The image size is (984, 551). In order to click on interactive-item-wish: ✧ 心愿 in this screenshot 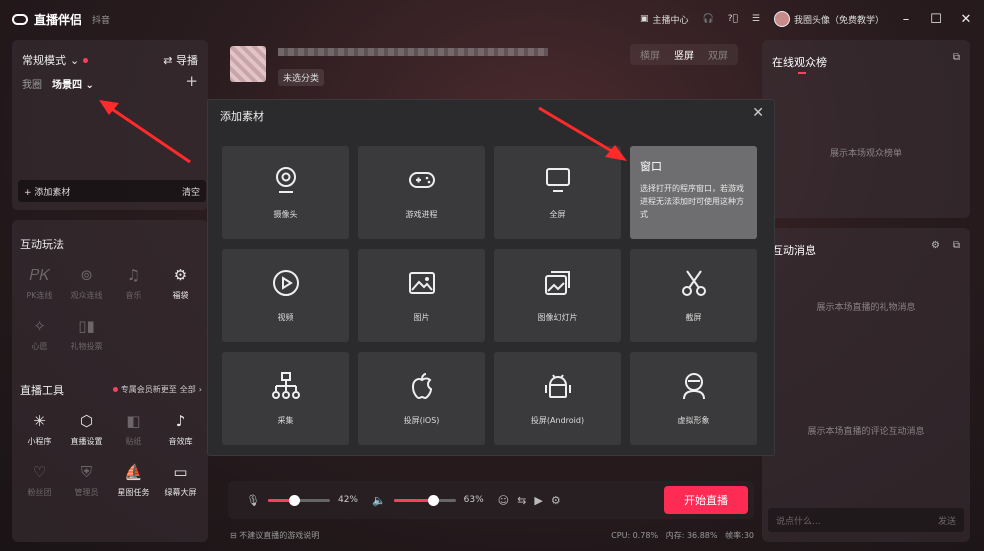, I will do `click(39, 333)`.